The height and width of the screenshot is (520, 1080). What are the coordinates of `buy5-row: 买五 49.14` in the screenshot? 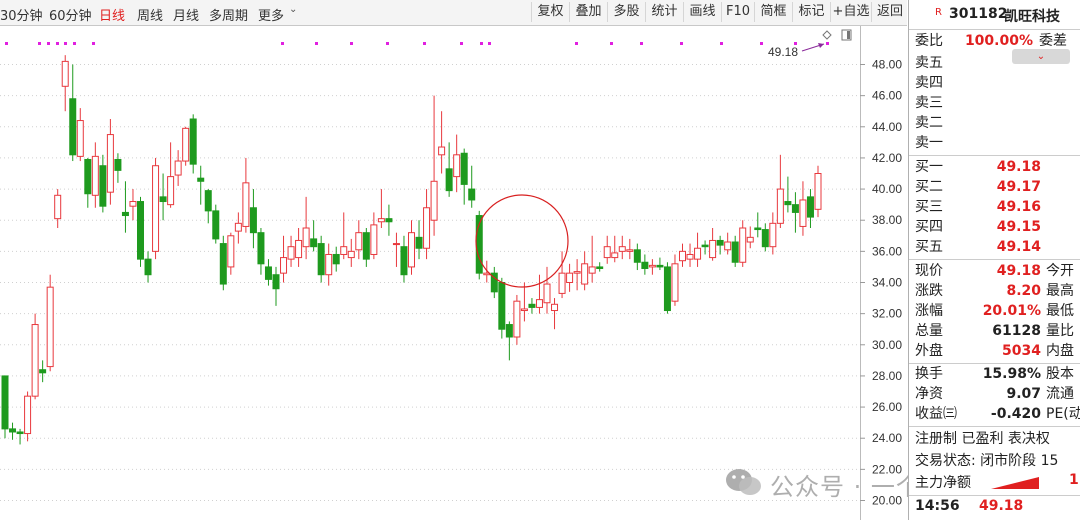 It's located at (994, 247).